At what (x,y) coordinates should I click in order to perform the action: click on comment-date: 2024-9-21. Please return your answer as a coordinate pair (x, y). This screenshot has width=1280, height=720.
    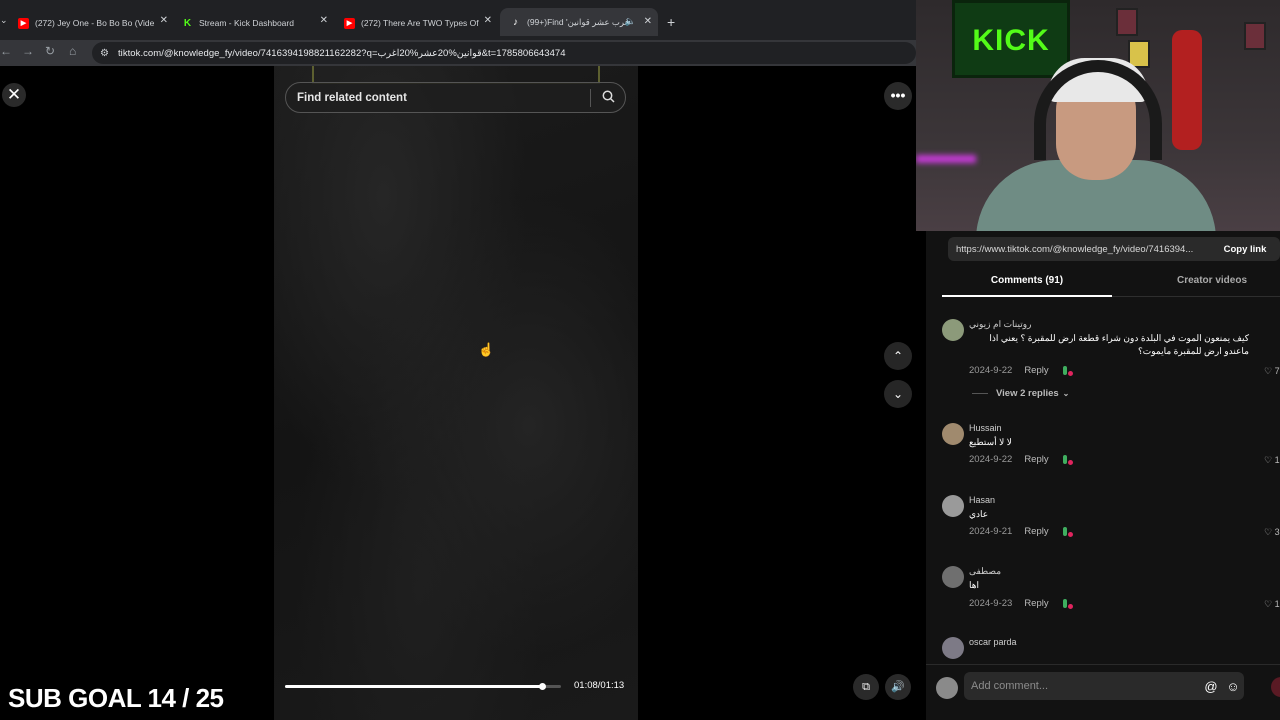
    Looking at the image, I should click on (991, 531).